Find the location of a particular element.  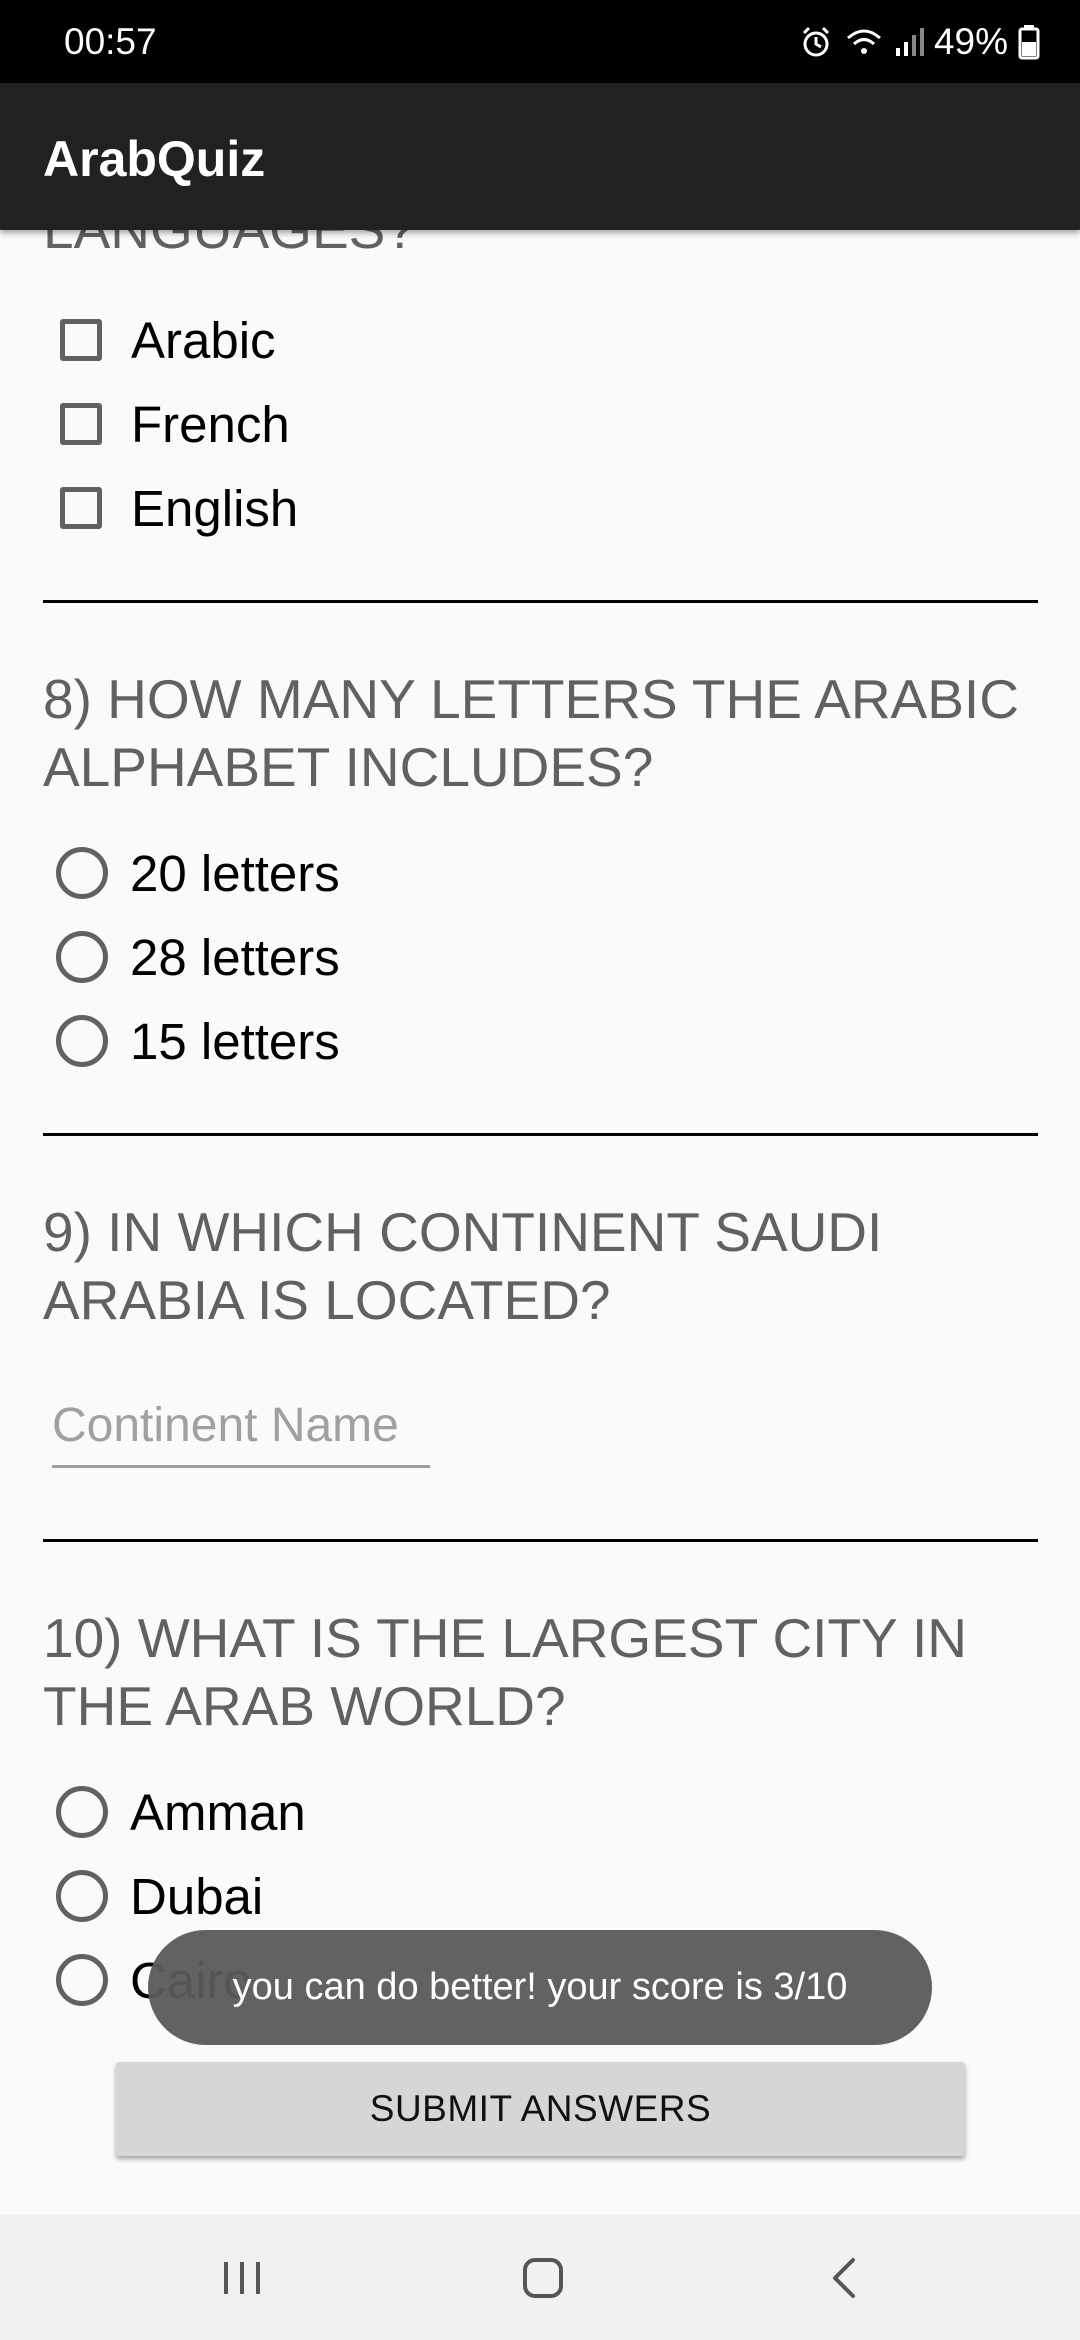

option-label: English is located at coordinates (215, 508).